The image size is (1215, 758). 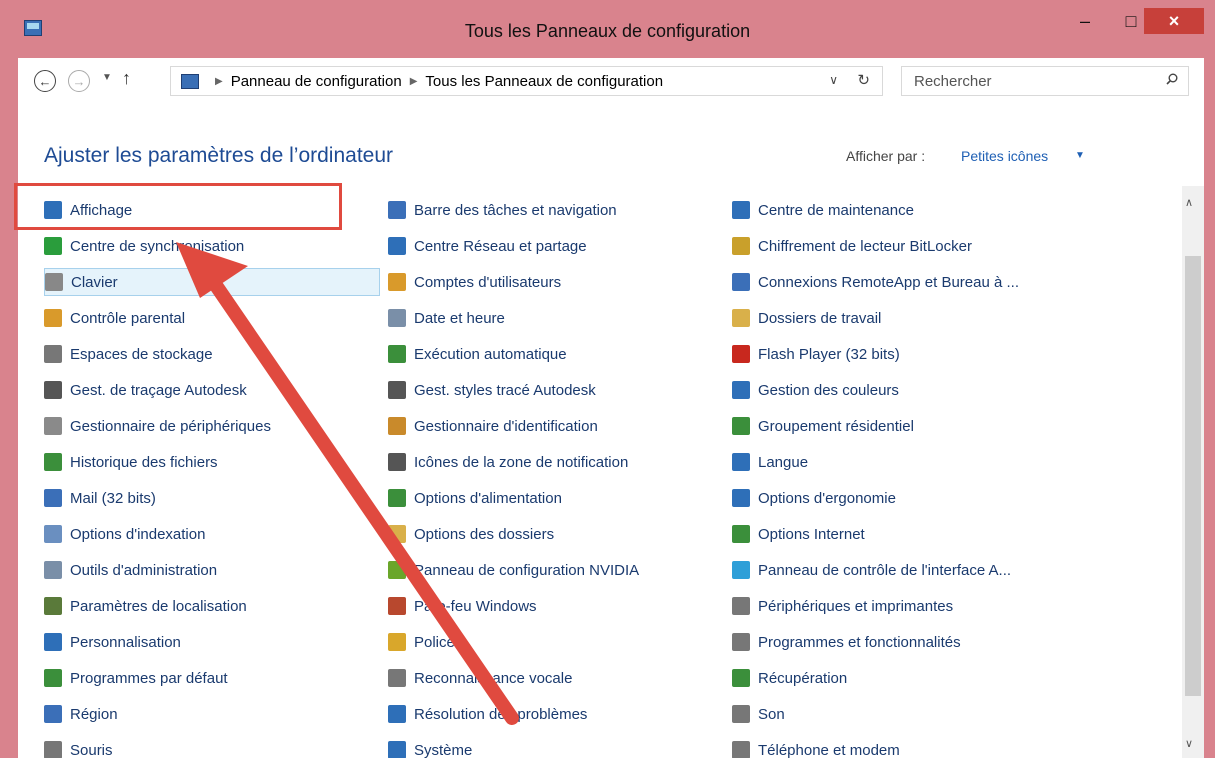 What do you see at coordinates (544, 81) in the screenshot?
I see `breadcrumb-current: Tous les Panneaux de configuration` at bounding box center [544, 81].